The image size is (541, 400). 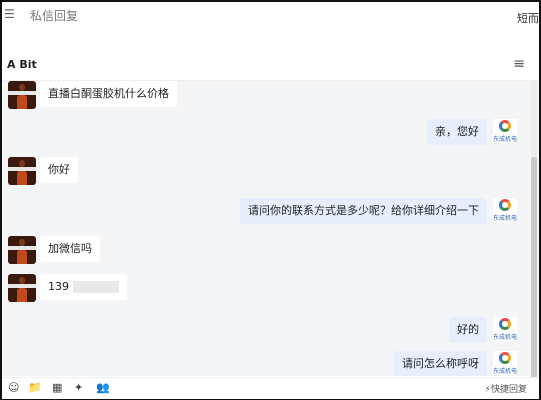 What do you see at coordinates (70, 249) in the screenshot?
I see `message-bubble: 加微信吗` at bounding box center [70, 249].